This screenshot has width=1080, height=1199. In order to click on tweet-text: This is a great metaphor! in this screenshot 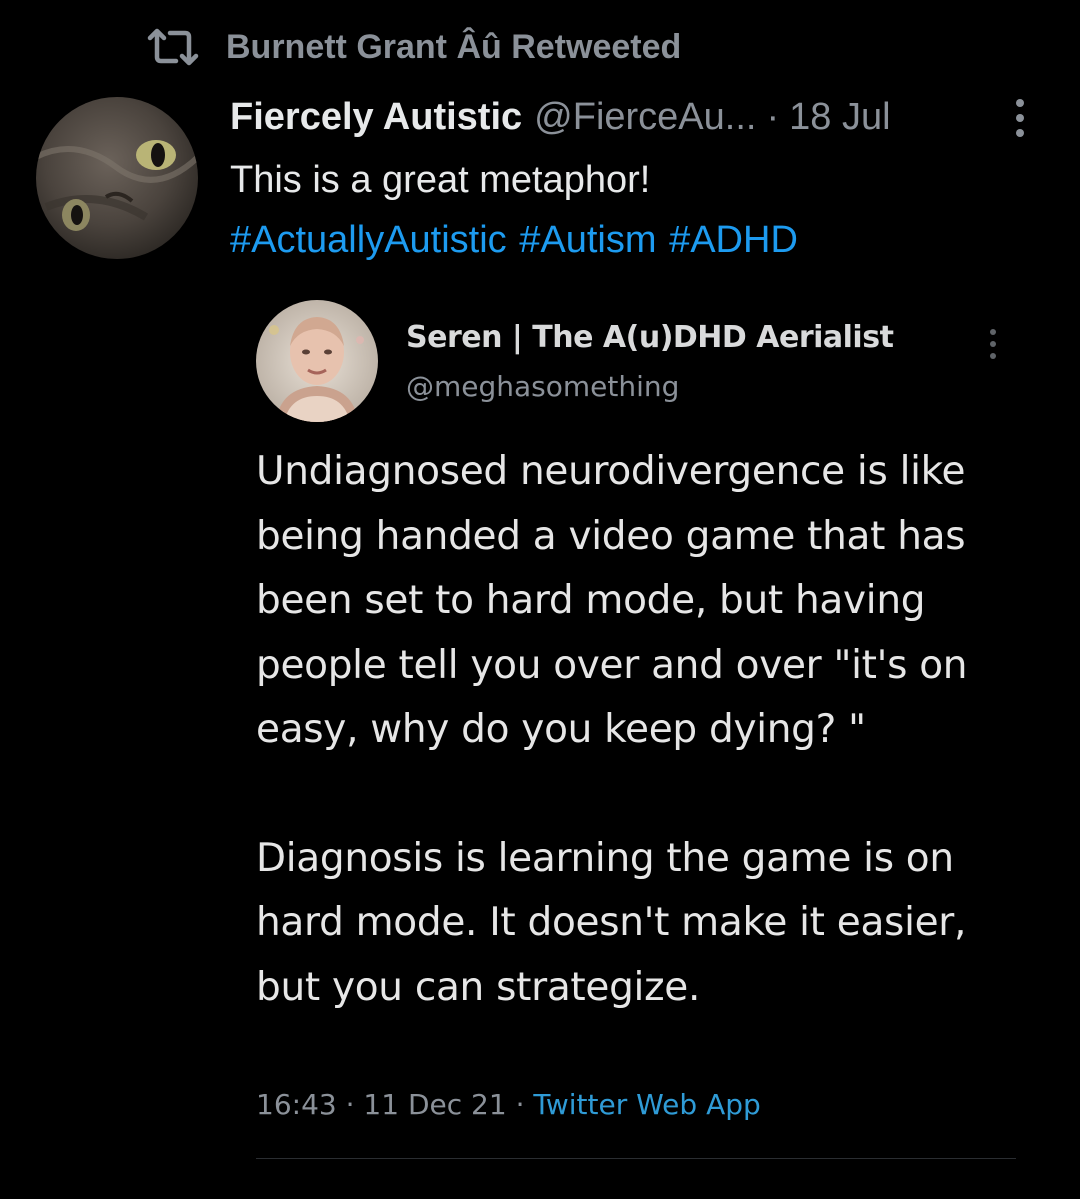, I will do `click(440, 180)`.